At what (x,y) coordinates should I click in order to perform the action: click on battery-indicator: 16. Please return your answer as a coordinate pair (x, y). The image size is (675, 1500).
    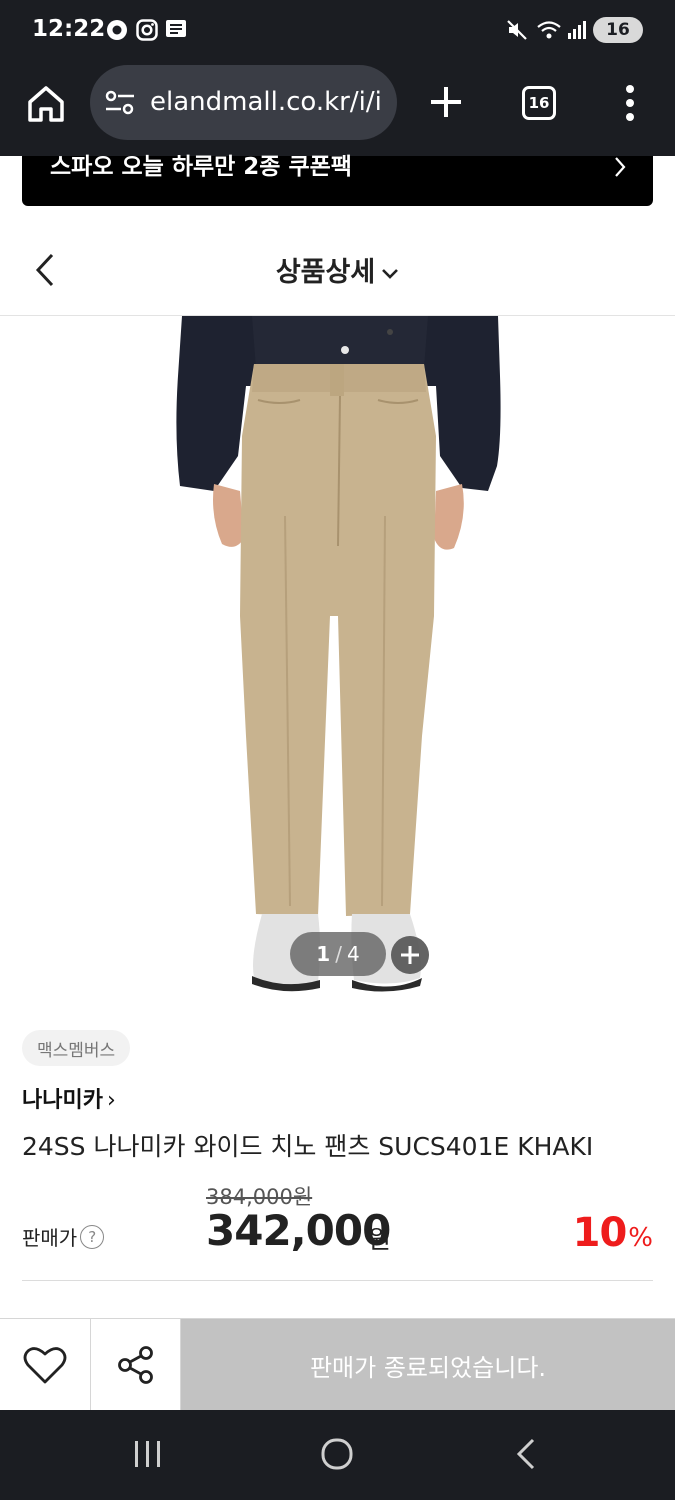
    Looking at the image, I should click on (618, 30).